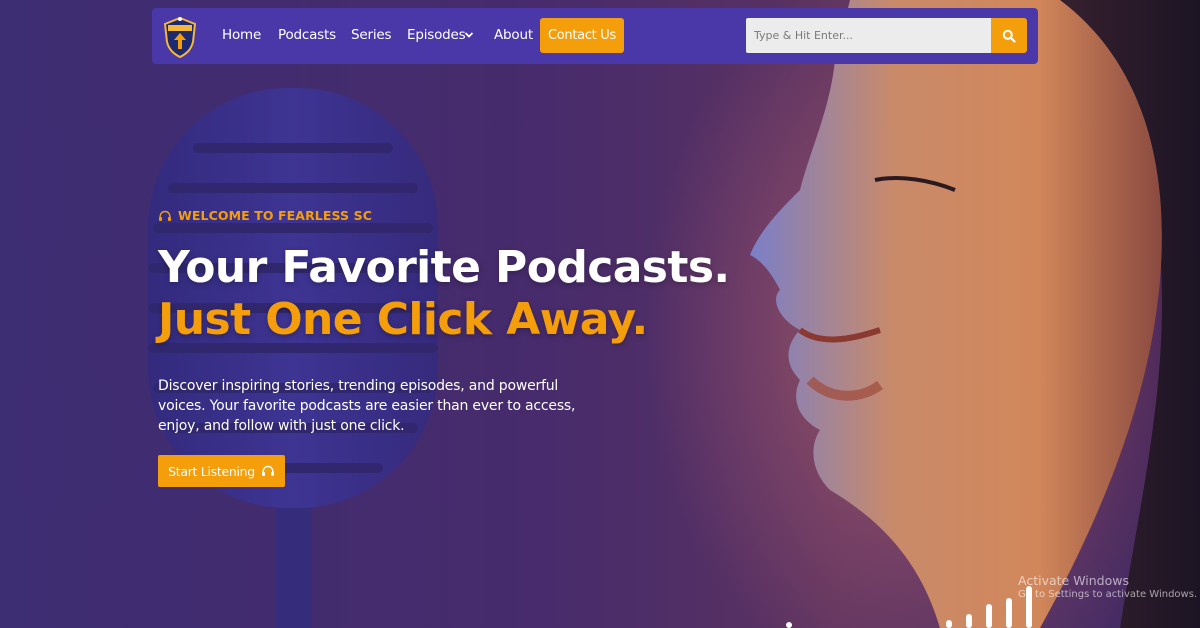 This screenshot has height=628, width=1200. I want to click on nav-home-link: Home, so click(241, 35).